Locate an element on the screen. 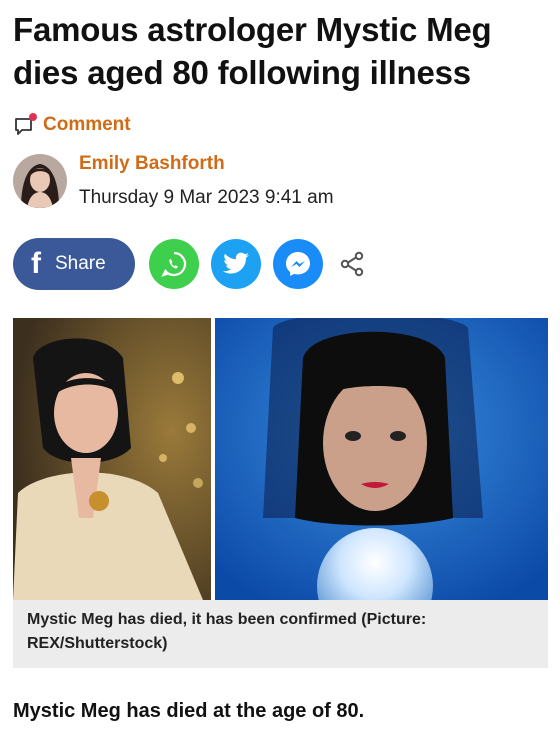 The width and height of the screenshot is (560, 750). share-bar: f Share is located at coordinates (190, 264).